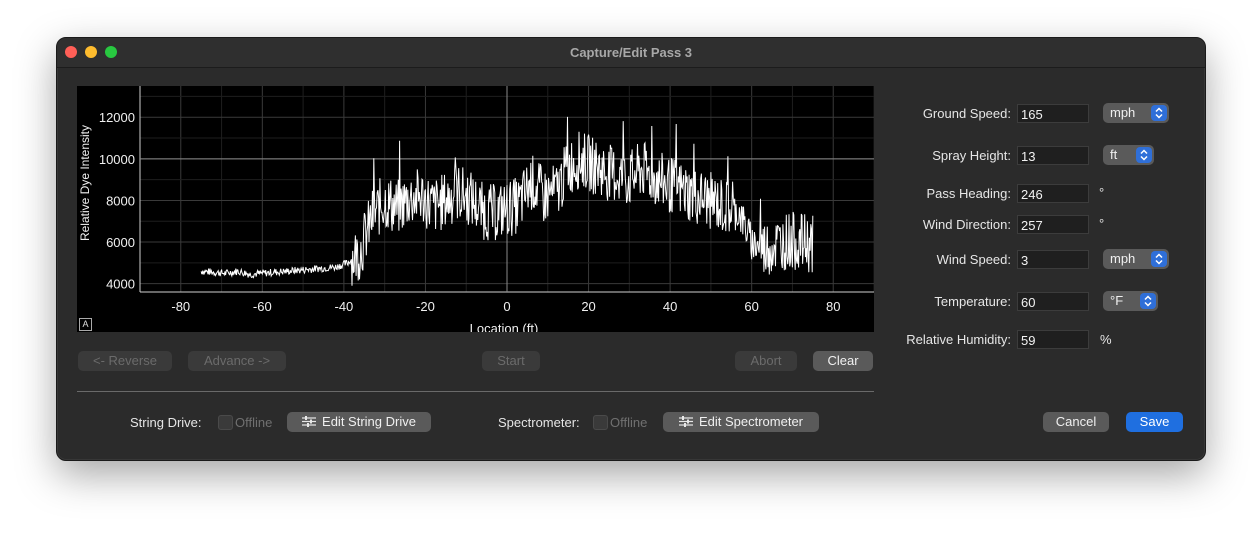 The height and width of the screenshot is (533, 1260). What do you see at coordinates (843, 361) in the screenshot?
I see `clear-button: Clear` at bounding box center [843, 361].